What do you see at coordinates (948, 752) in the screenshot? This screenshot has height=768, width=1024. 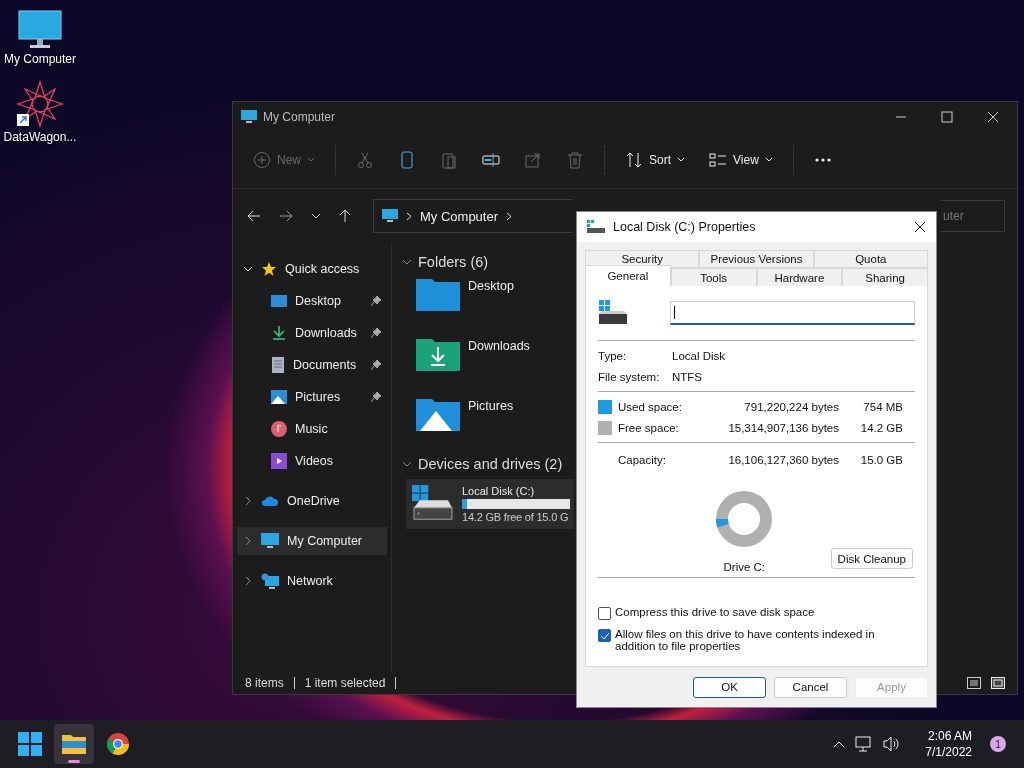 I see `clock-date: 7/1/2022` at bounding box center [948, 752].